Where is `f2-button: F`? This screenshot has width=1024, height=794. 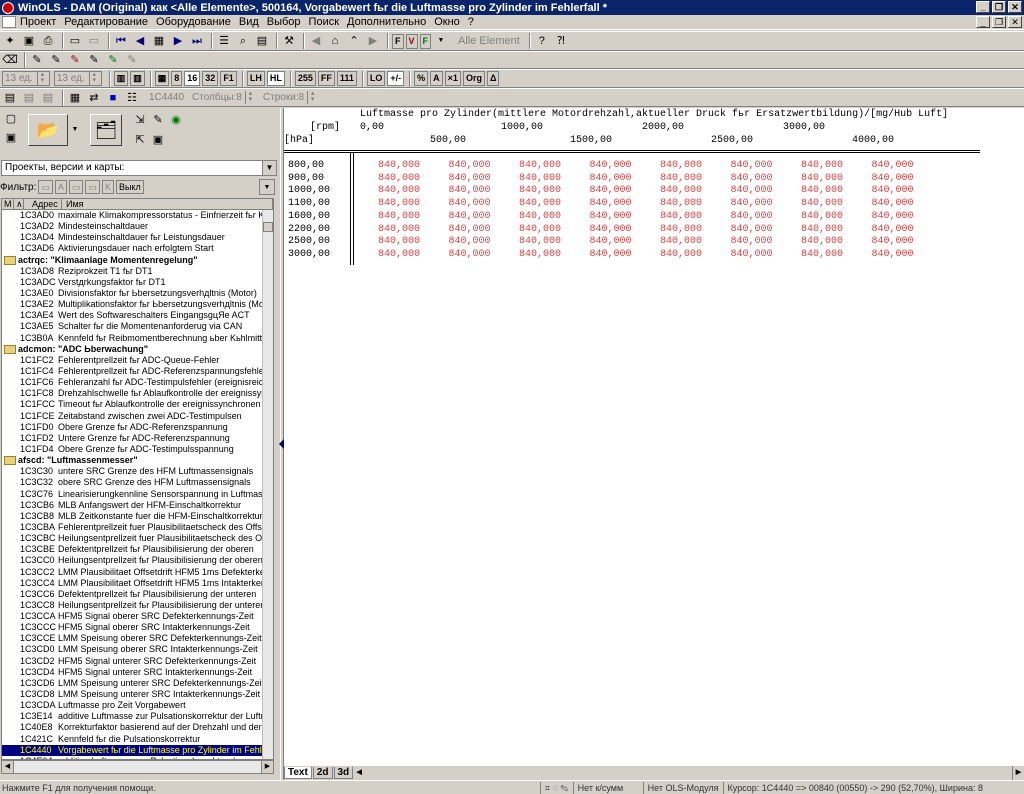
f2-button: F is located at coordinates (425, 41).